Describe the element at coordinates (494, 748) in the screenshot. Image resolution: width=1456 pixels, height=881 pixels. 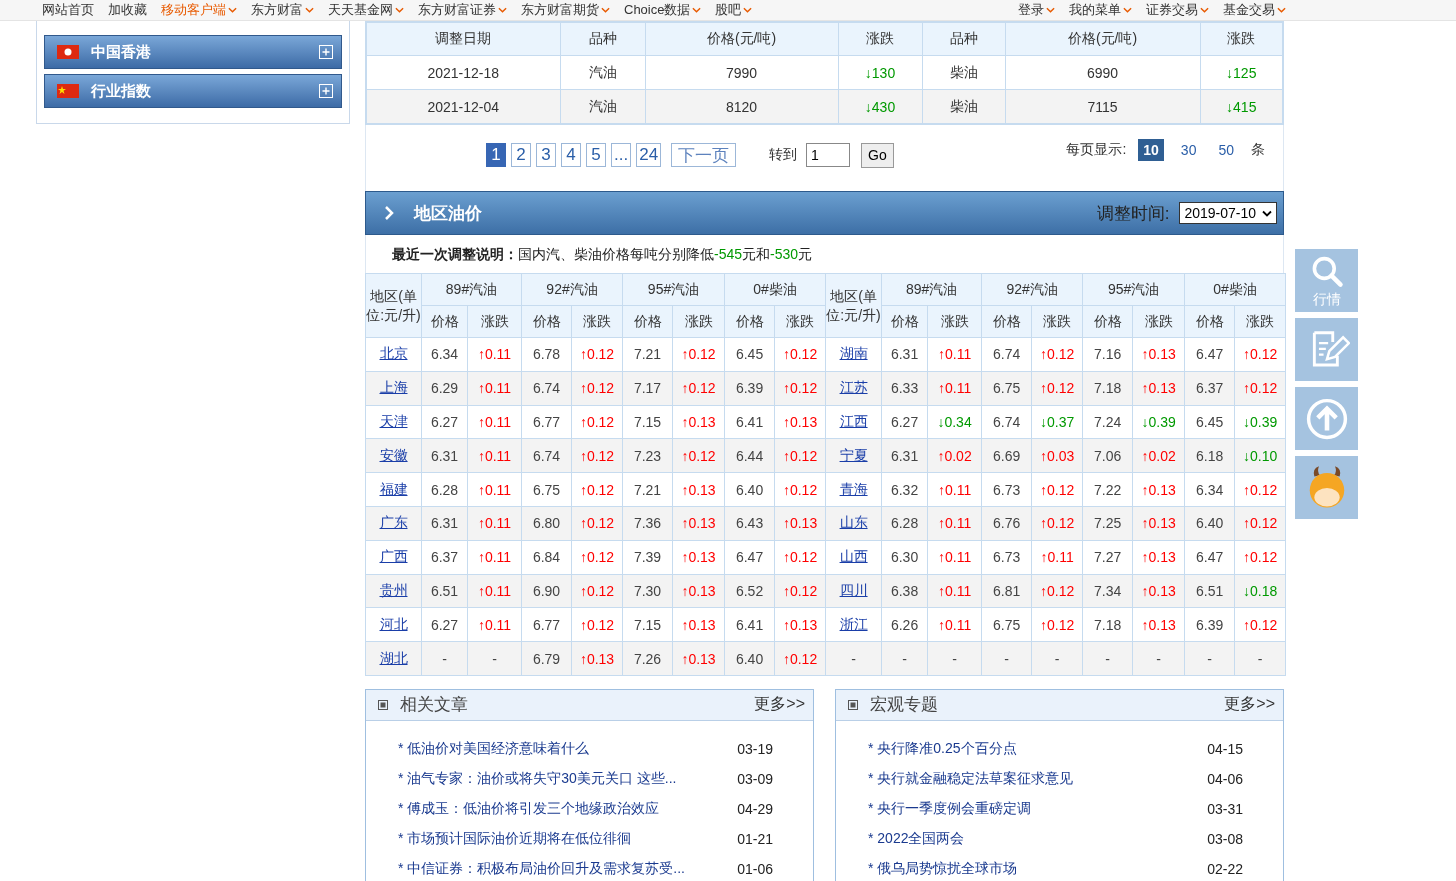
I see `article-link: * 低油价对美国经济意味着什么` at that location.